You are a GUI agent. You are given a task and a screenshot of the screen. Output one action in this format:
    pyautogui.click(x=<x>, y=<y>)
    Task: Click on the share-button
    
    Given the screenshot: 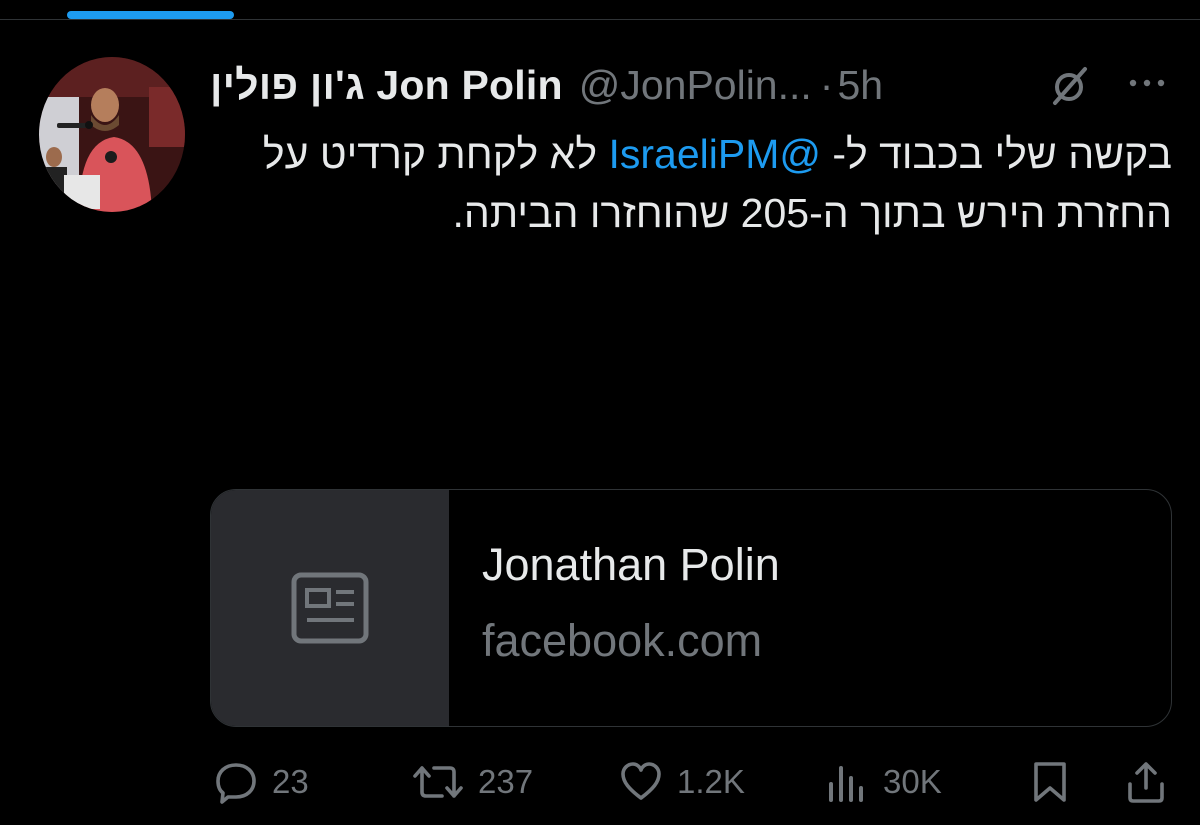 What is the action you would take?
    pyautogui.click(x=1146, y=782)
    